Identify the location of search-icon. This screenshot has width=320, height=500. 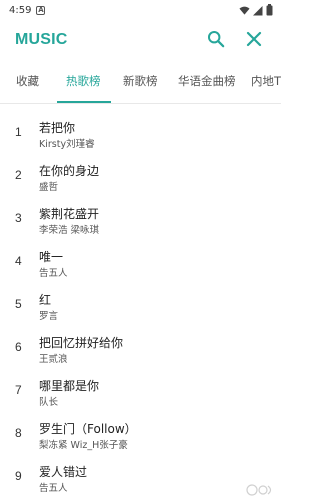
(216, 39).